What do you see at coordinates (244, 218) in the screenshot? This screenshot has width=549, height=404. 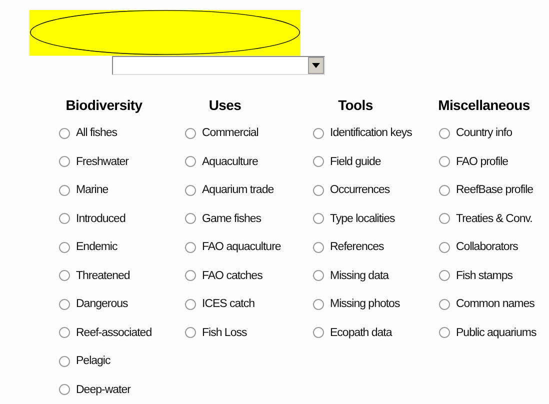 I see `radio-option: Game fishes` at bounding box center [244, 218].